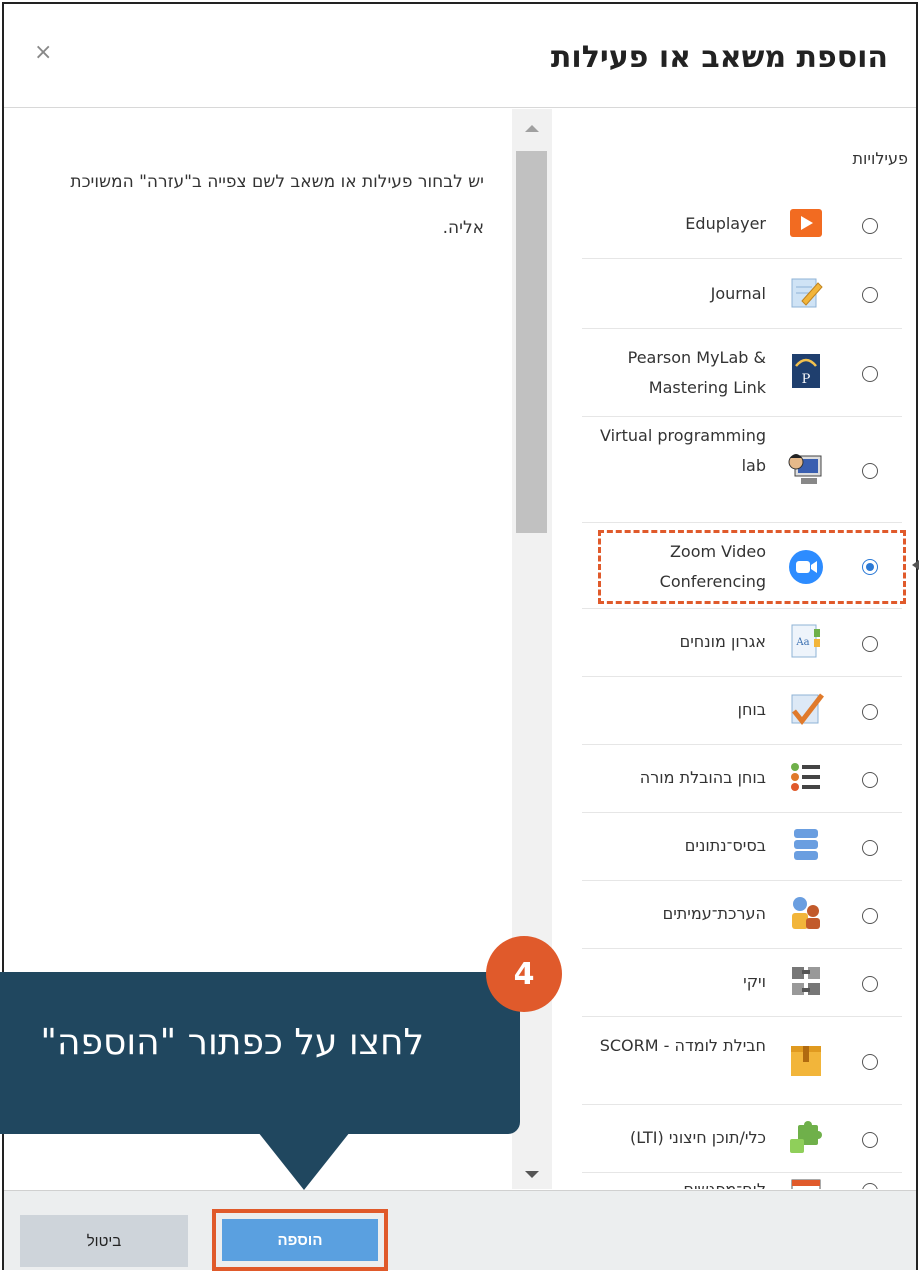  I want to click on option-teacher-led-quiz: בוחן בהובלת מורה, so click(742, 779).